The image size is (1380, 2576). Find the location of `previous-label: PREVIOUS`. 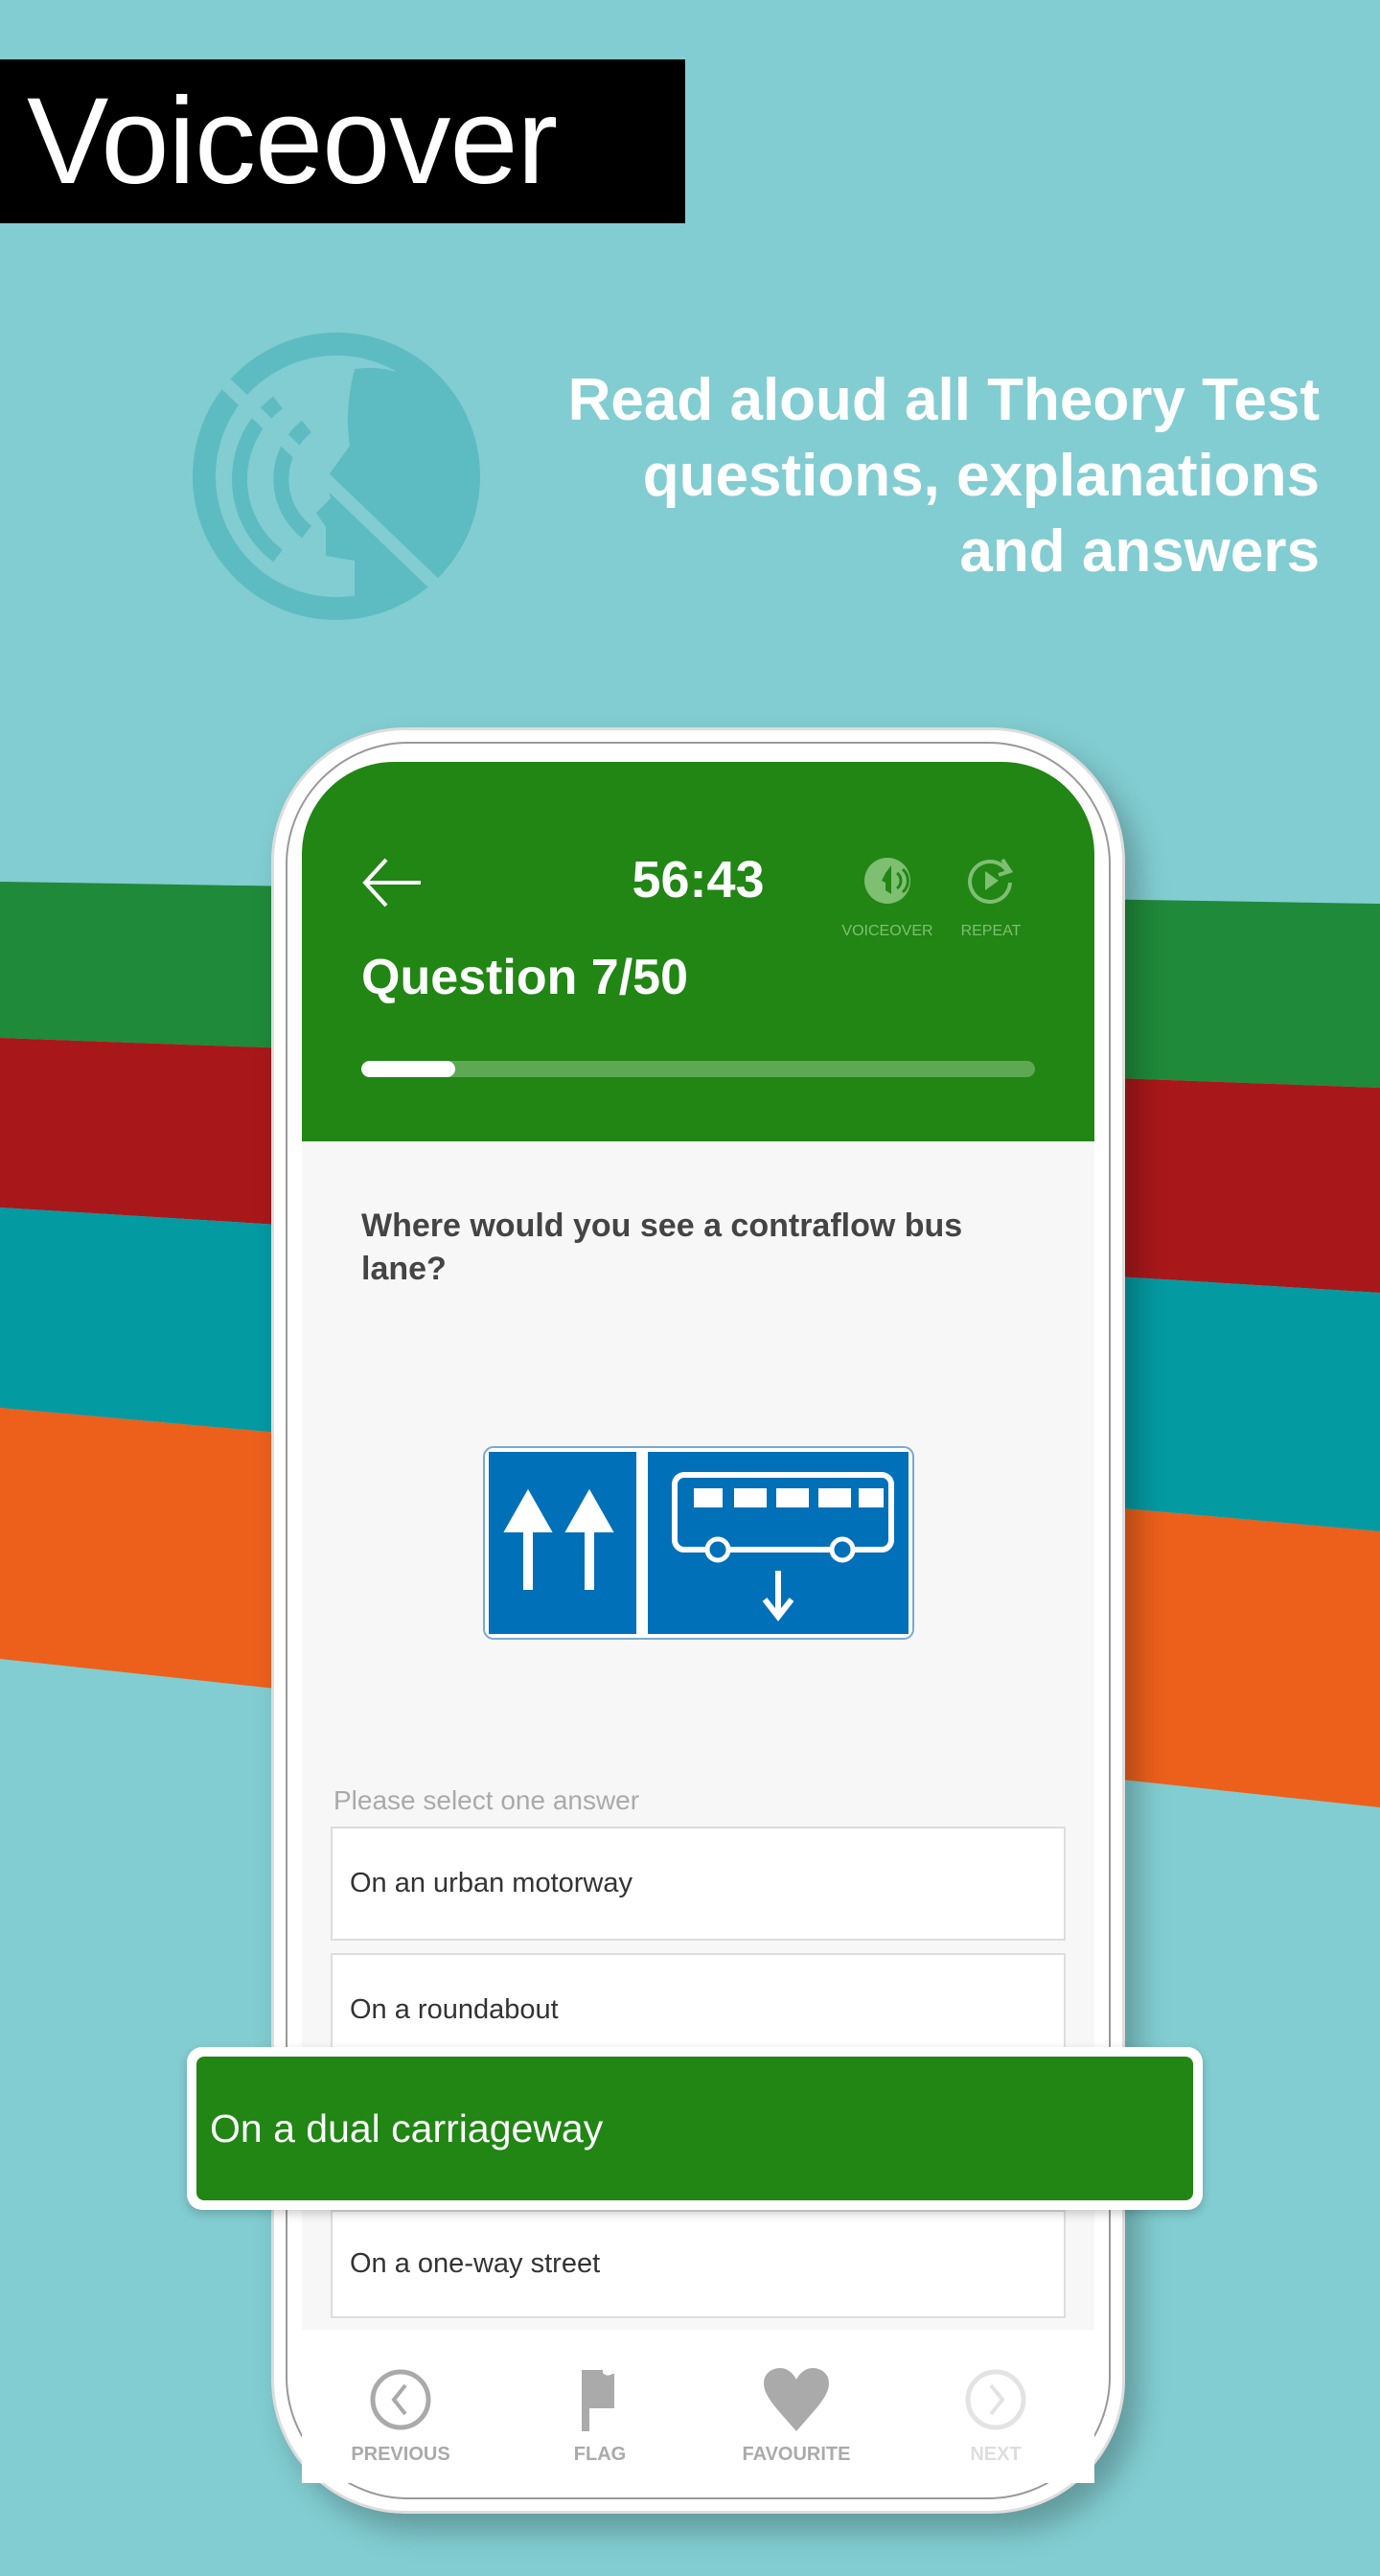

previous-label: PREVIOUS is located at coordinates (400, 2454).